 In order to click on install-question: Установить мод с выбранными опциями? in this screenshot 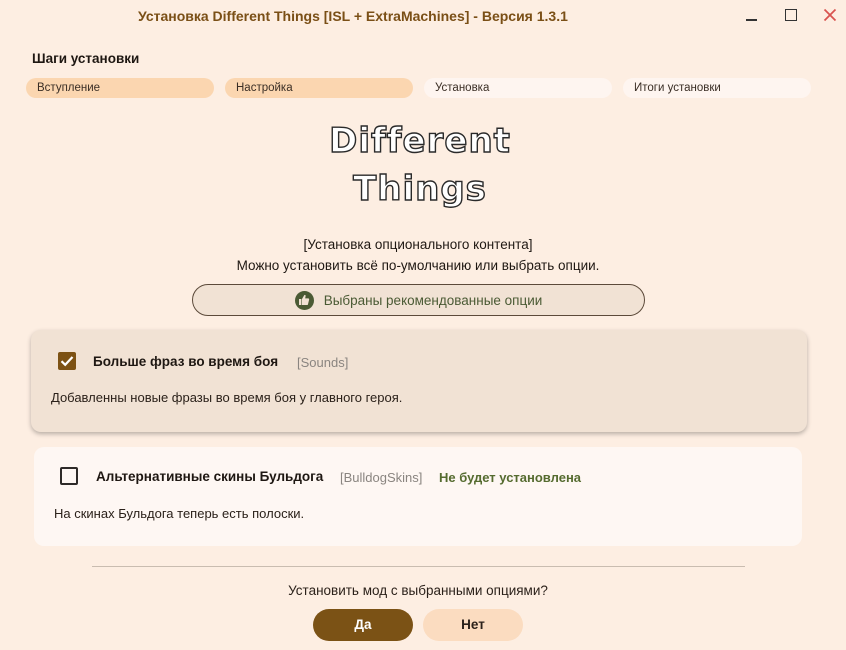, I will do `click(418, 590)`.